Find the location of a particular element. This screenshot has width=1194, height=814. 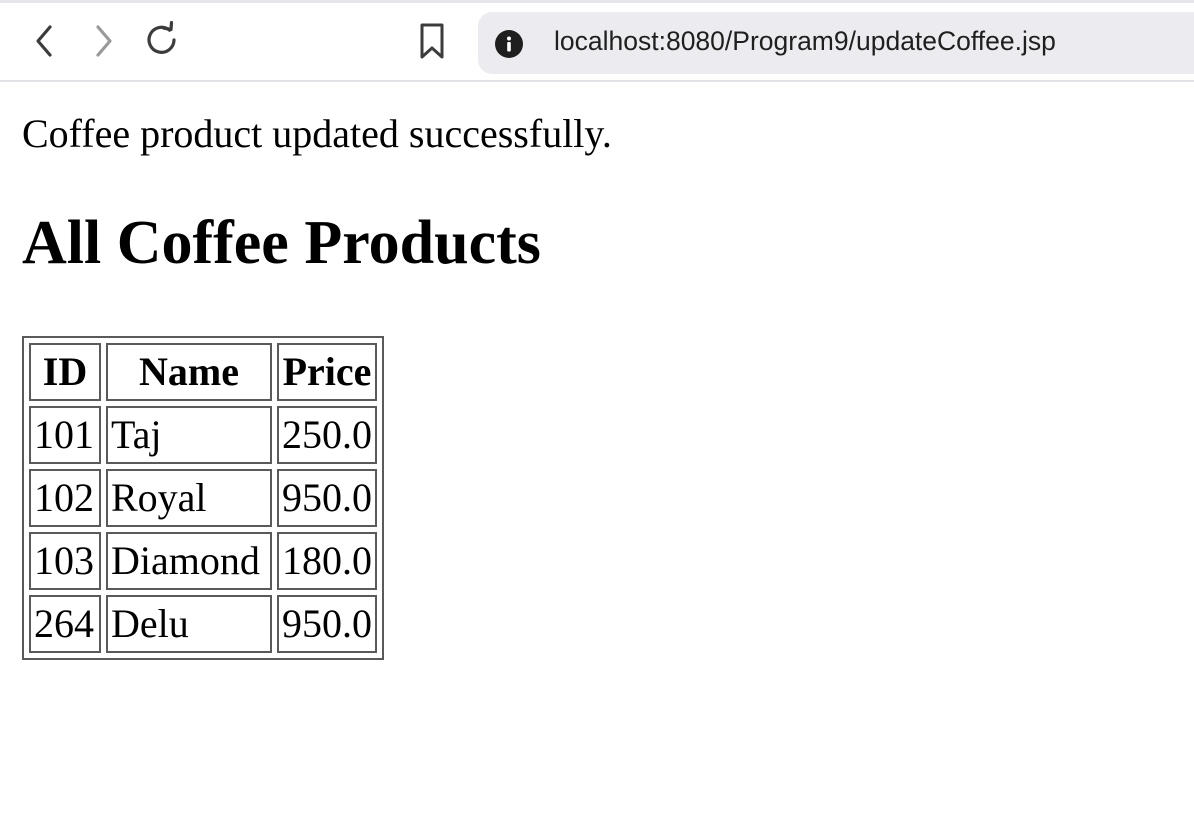

reload-icon is located at coordinates (161, 37).